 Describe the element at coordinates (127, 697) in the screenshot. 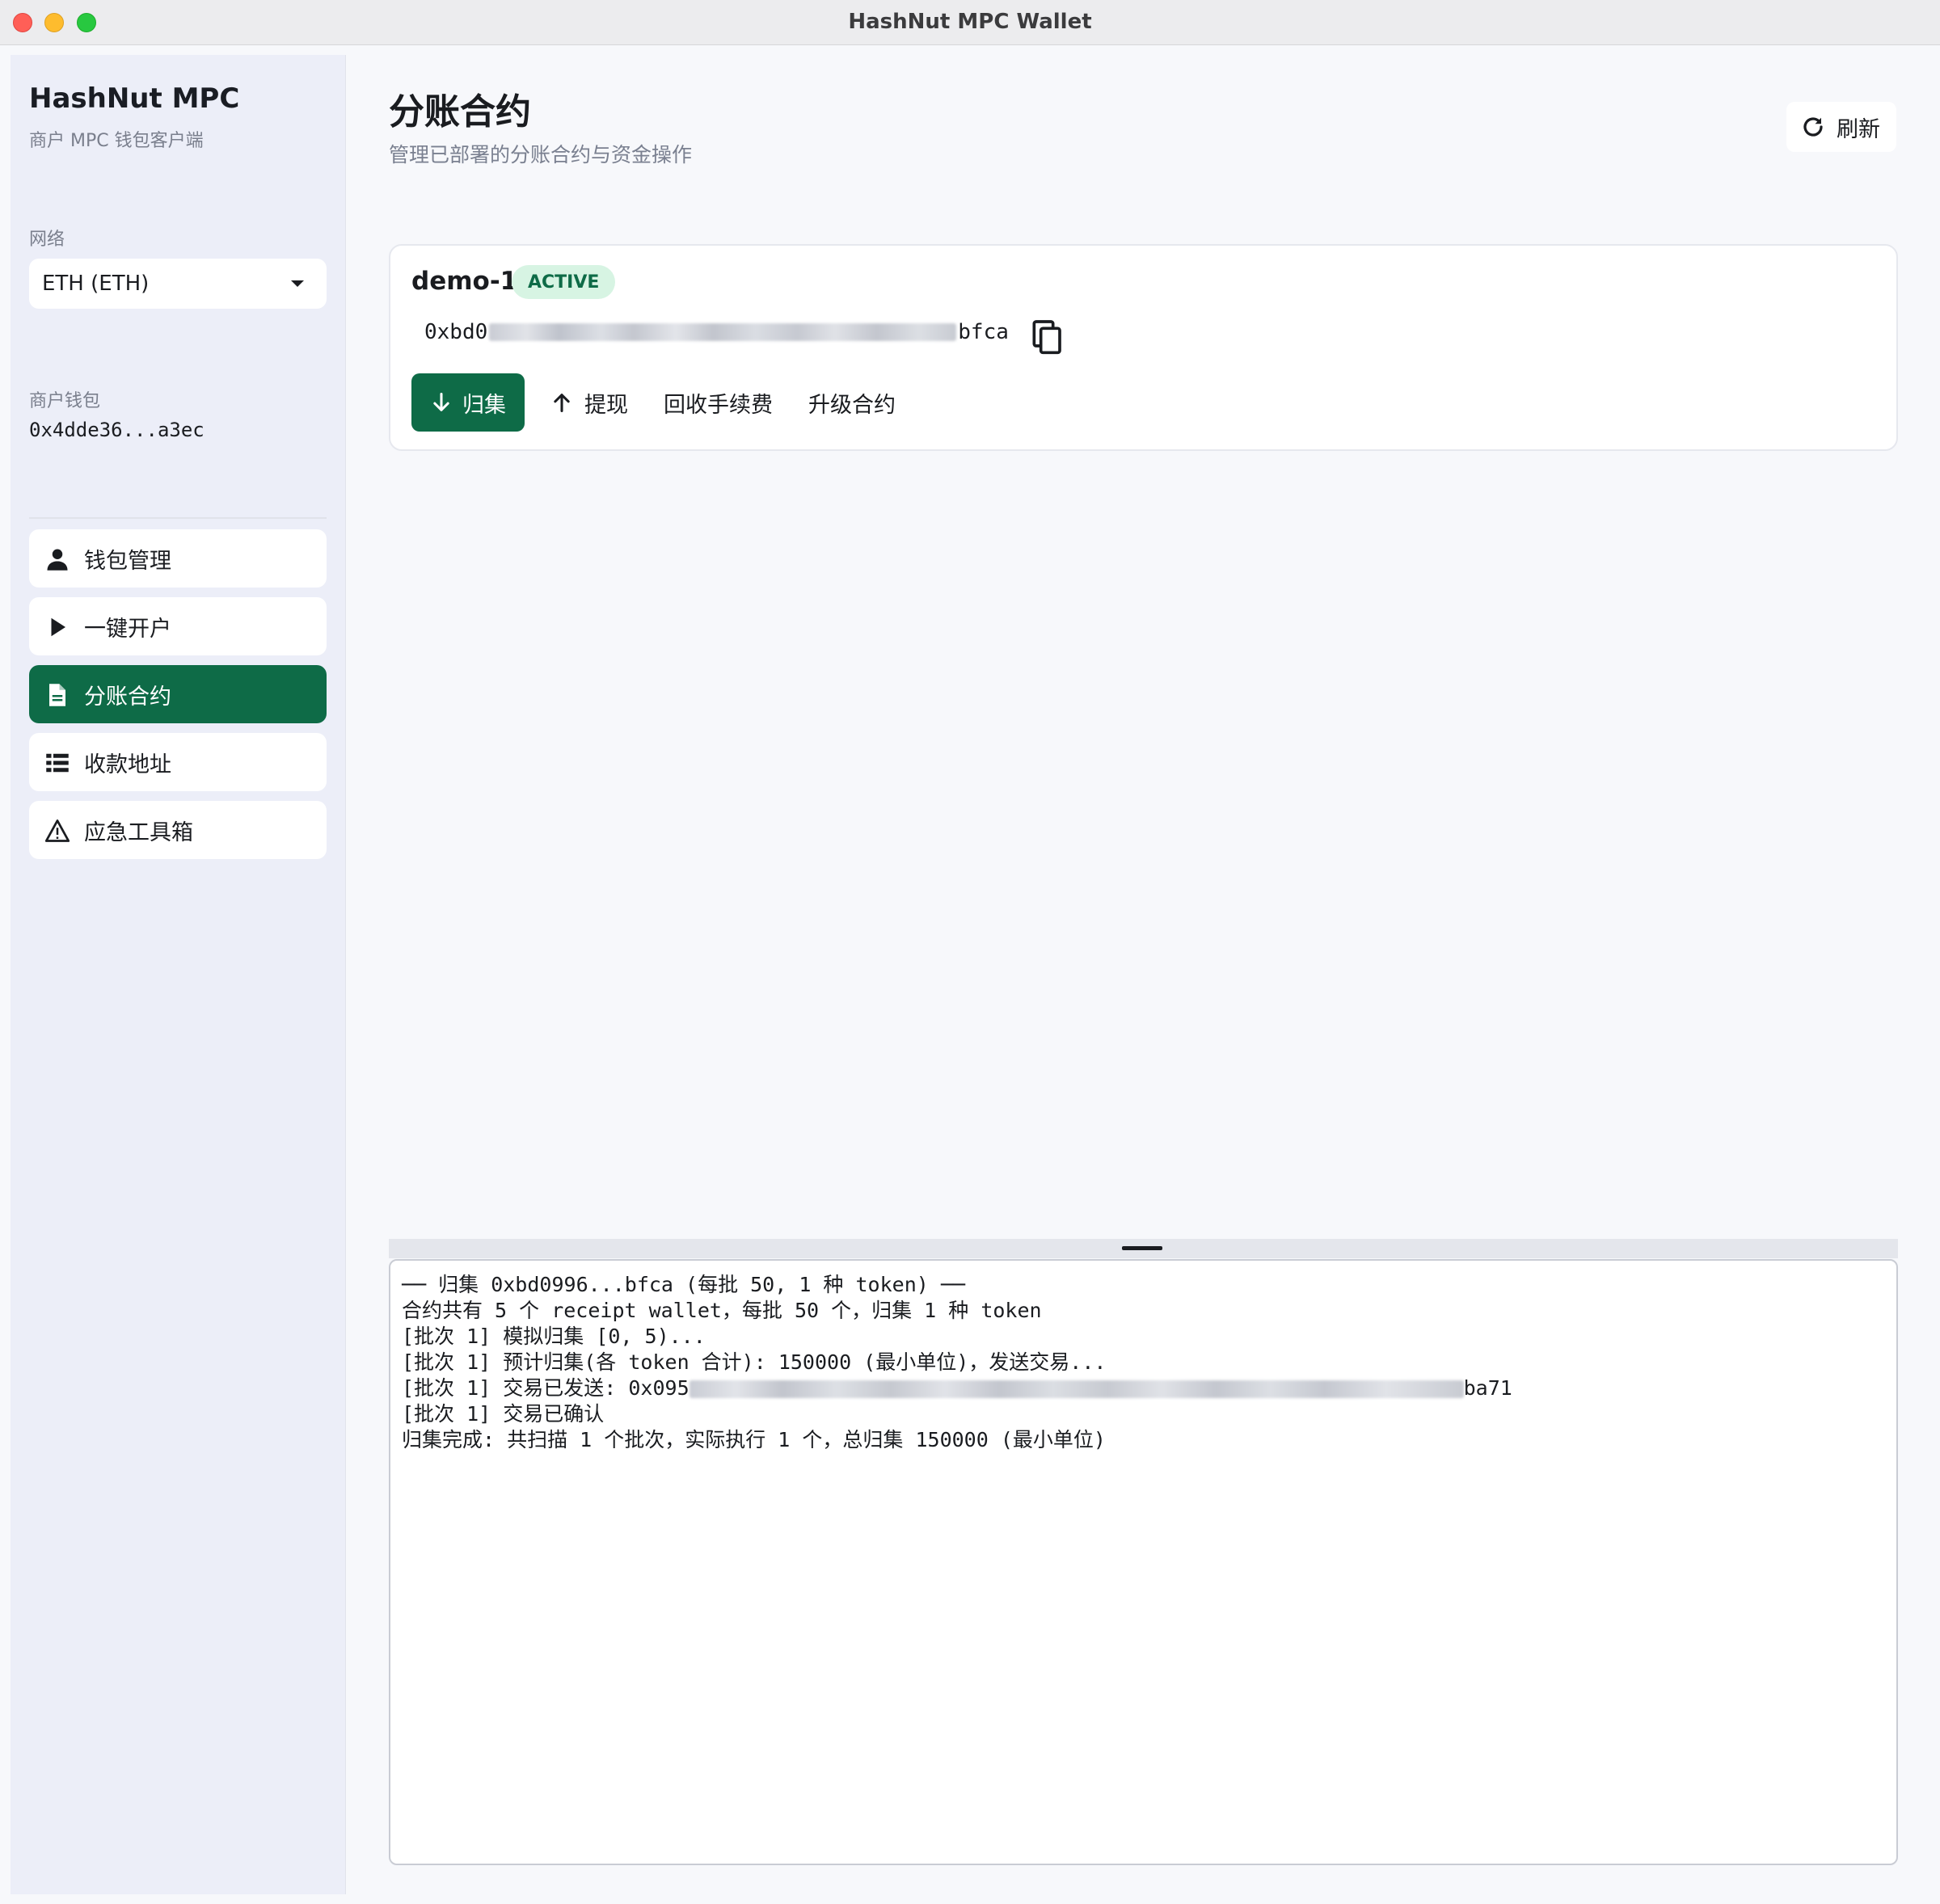

I see `sidebar-item-label: 分账合约` at that location.